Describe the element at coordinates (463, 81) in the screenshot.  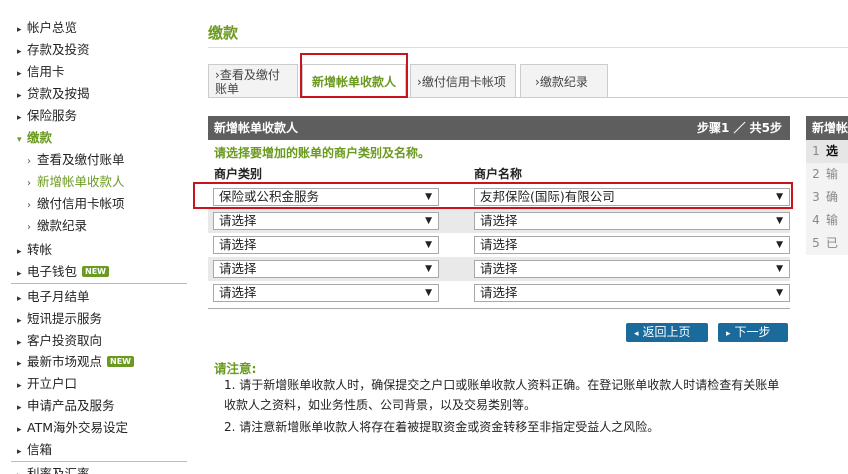
I see `tab-pay-credit-card: ›缴付信用卡帐项` at that location.